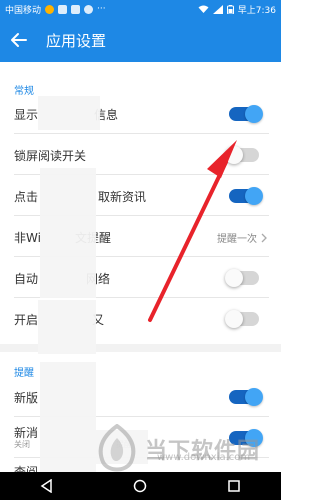  I want to click on nav-back-icon, so click(47, 486).